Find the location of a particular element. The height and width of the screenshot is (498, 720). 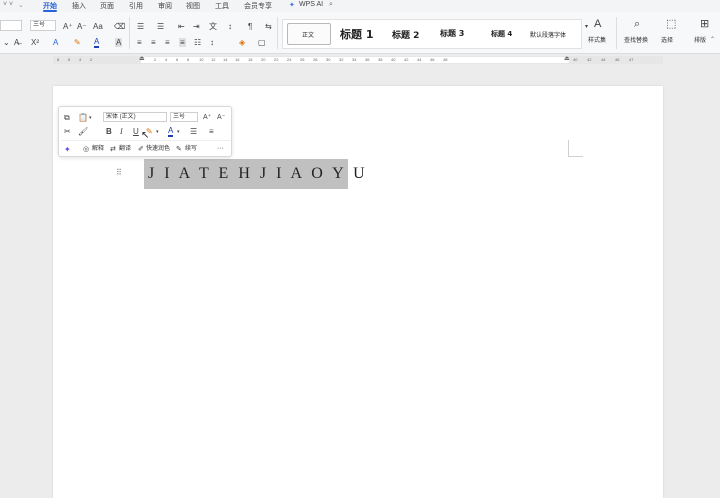

style-set-button: 样式集 is located at coordinates (597, 41).